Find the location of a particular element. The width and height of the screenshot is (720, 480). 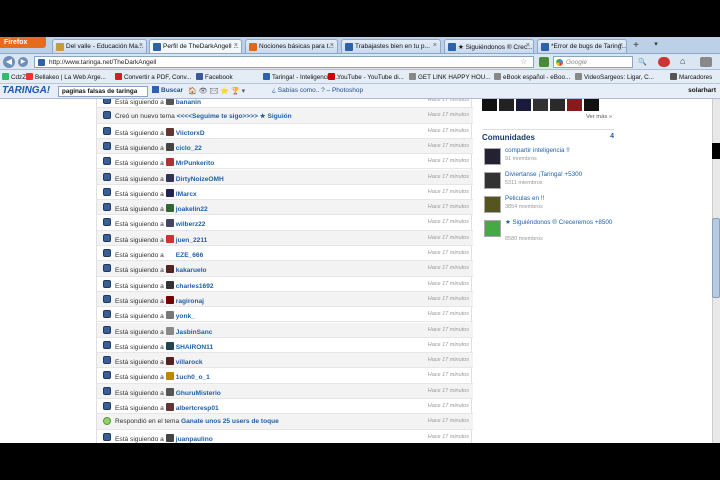

bookmark-item: Marcadores is located at coordinates (691, 77).